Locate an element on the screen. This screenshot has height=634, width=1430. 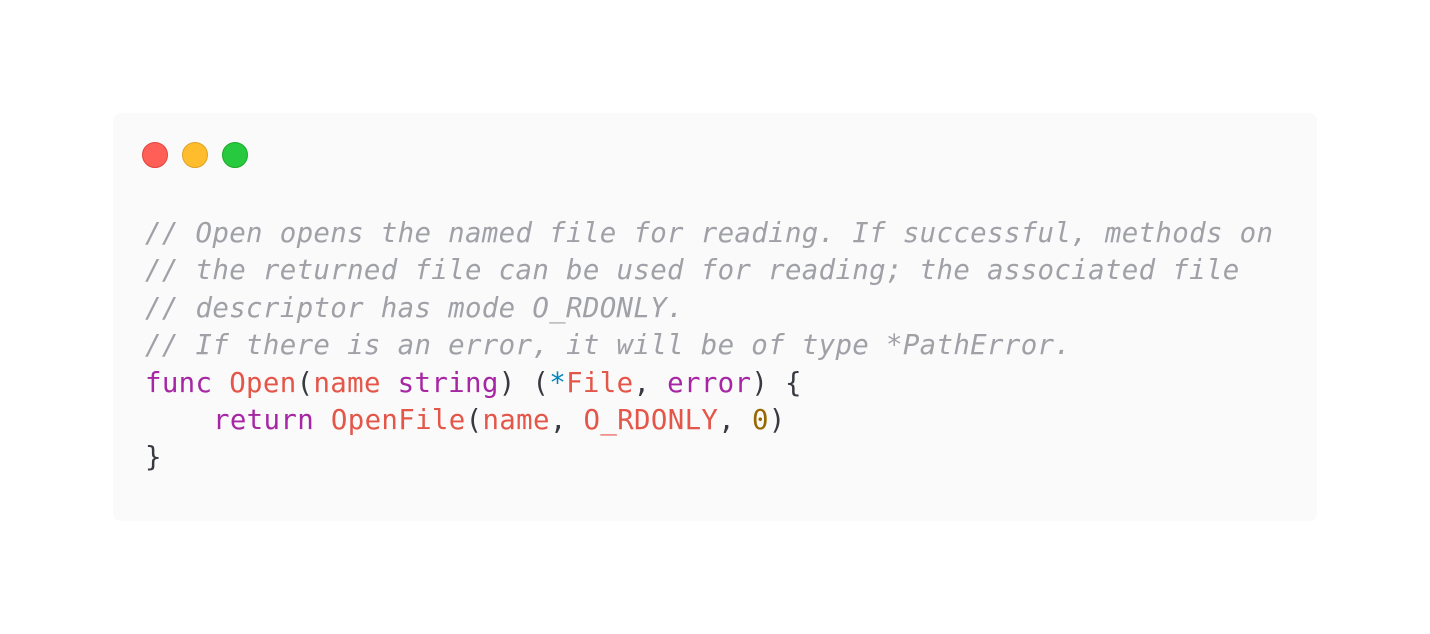
call-name: OpenFile is located at coordinates (398, 420).